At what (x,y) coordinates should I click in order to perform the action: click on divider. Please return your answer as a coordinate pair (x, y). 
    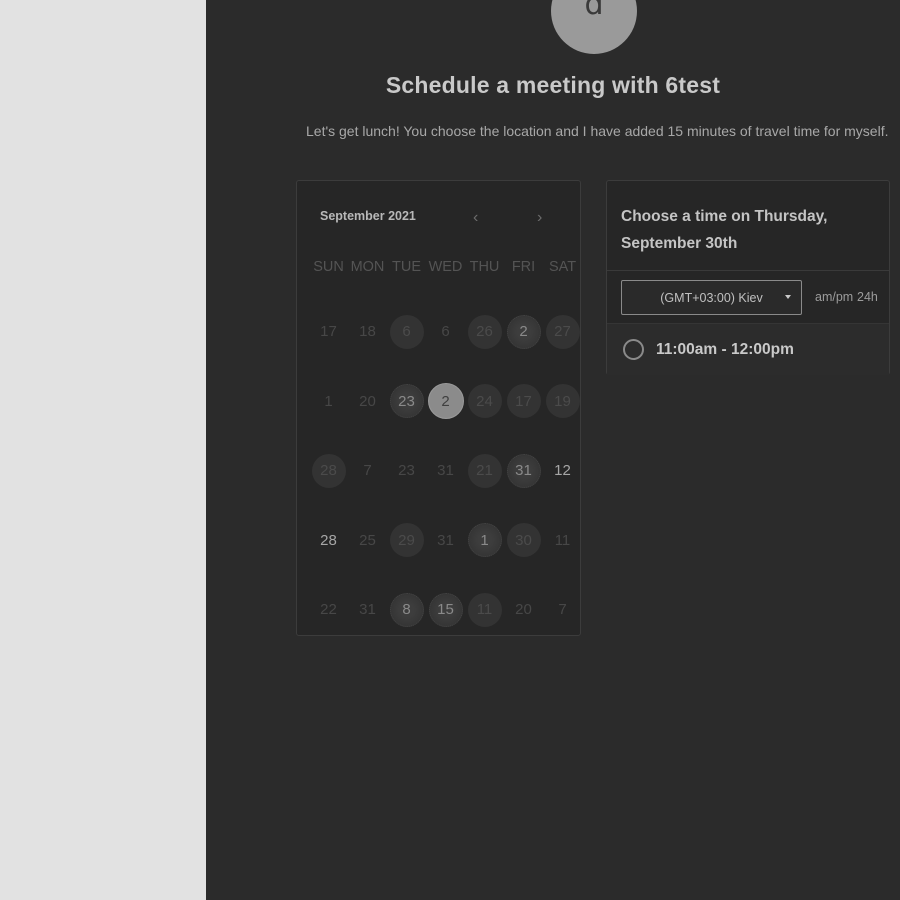
    Looking at the image, I should click on (748, 270).